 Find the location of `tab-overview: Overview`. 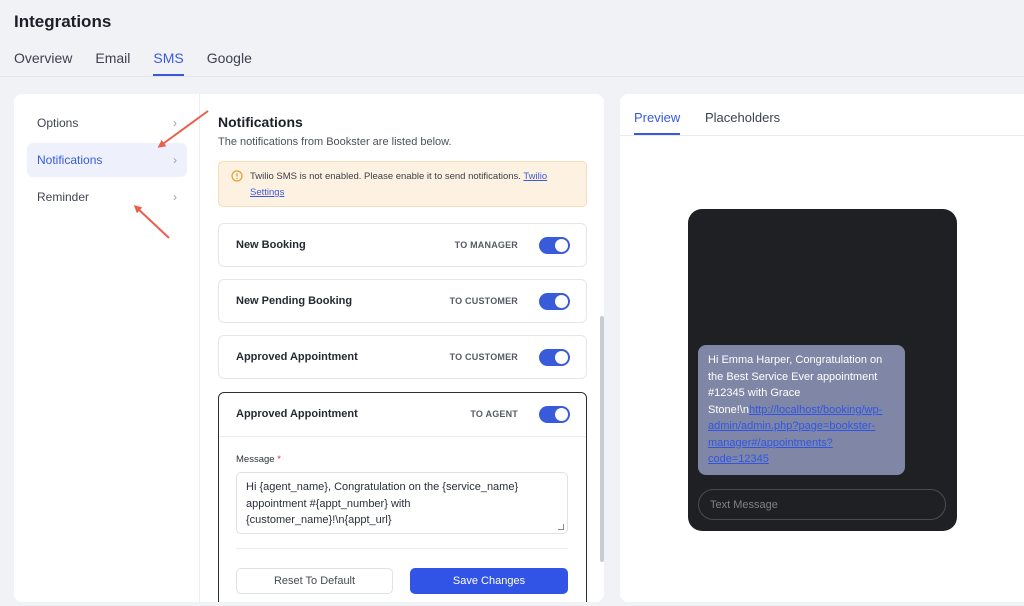

tab-overview: Overview is located at coordinates (43, 63).